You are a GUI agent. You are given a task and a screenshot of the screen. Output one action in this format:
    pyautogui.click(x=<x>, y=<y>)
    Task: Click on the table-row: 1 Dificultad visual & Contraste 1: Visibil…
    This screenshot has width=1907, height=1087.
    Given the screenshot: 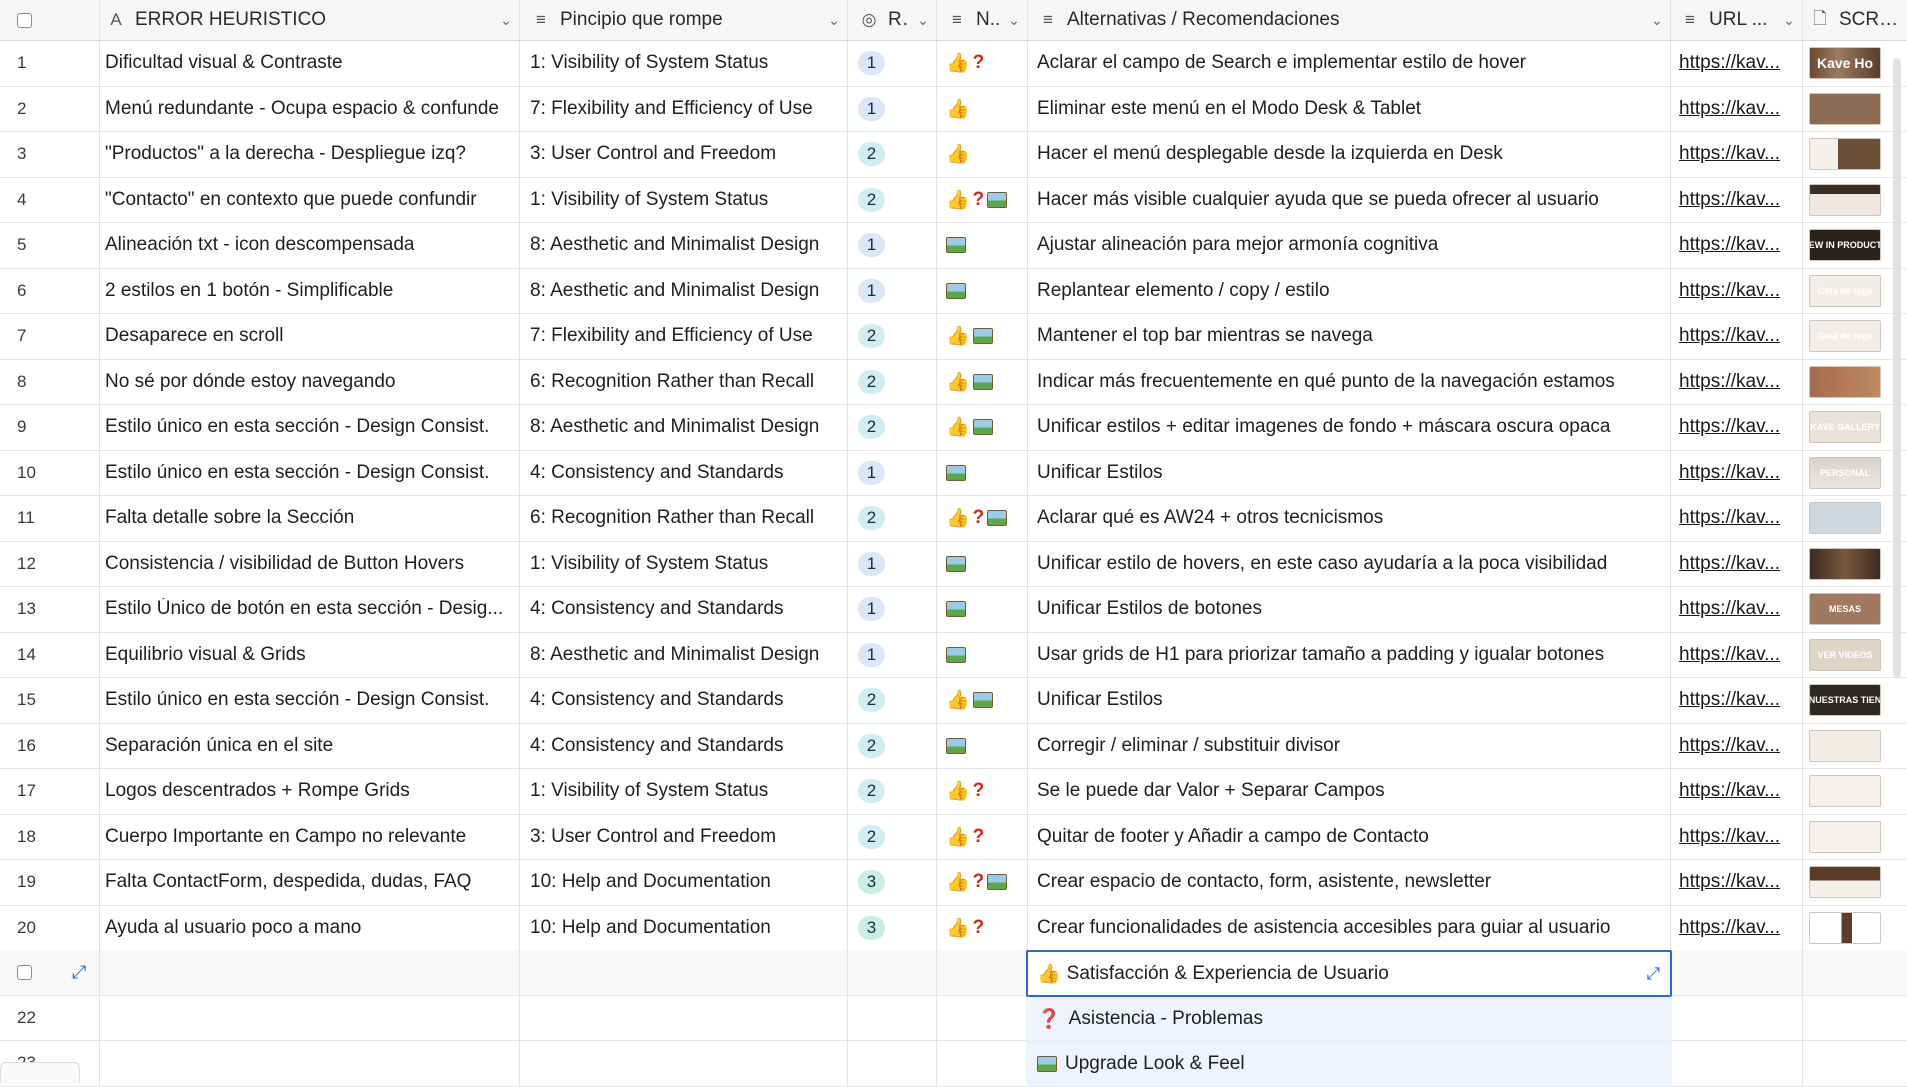 What is the action you would take?
    pyautogui.click(x=953, y=64)
    